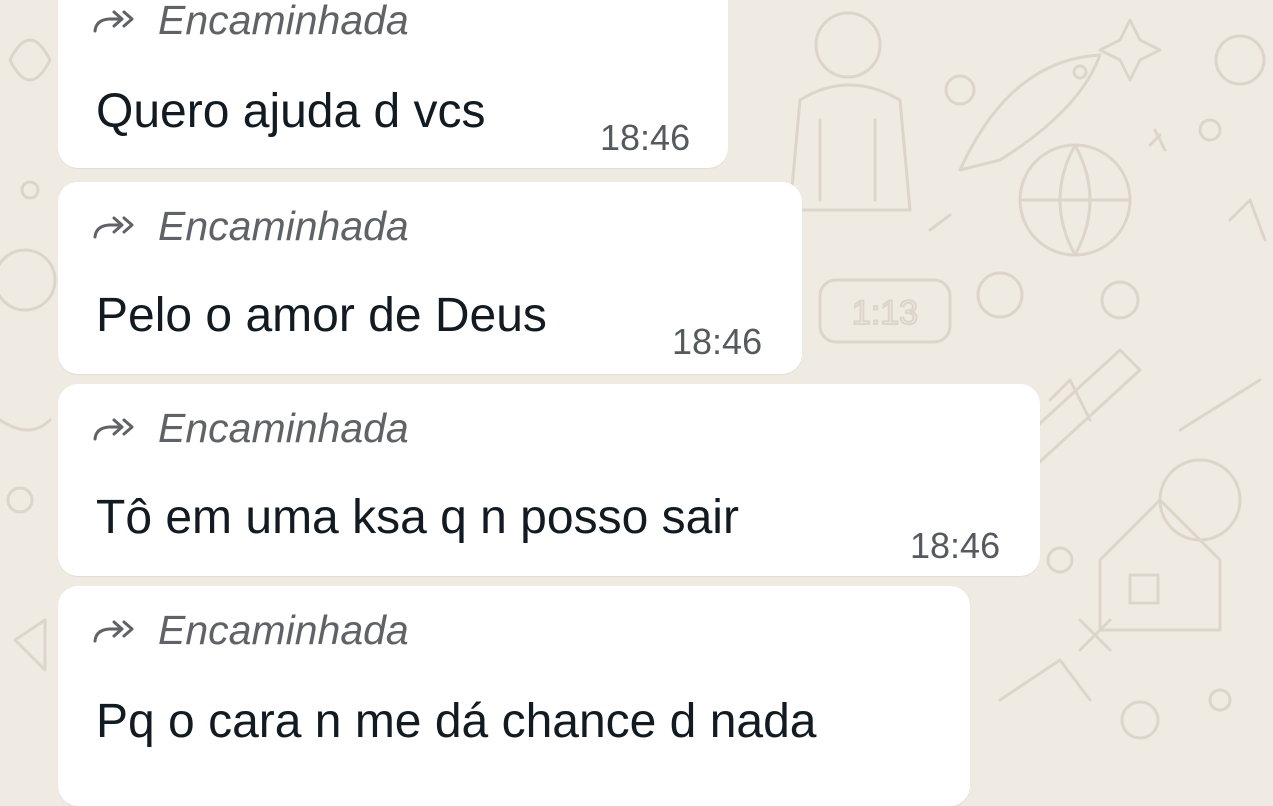  Describe the element at coordinates (885, 313) in the screenshot. I see `wallpaper-clock-text: 1:13` at that location.